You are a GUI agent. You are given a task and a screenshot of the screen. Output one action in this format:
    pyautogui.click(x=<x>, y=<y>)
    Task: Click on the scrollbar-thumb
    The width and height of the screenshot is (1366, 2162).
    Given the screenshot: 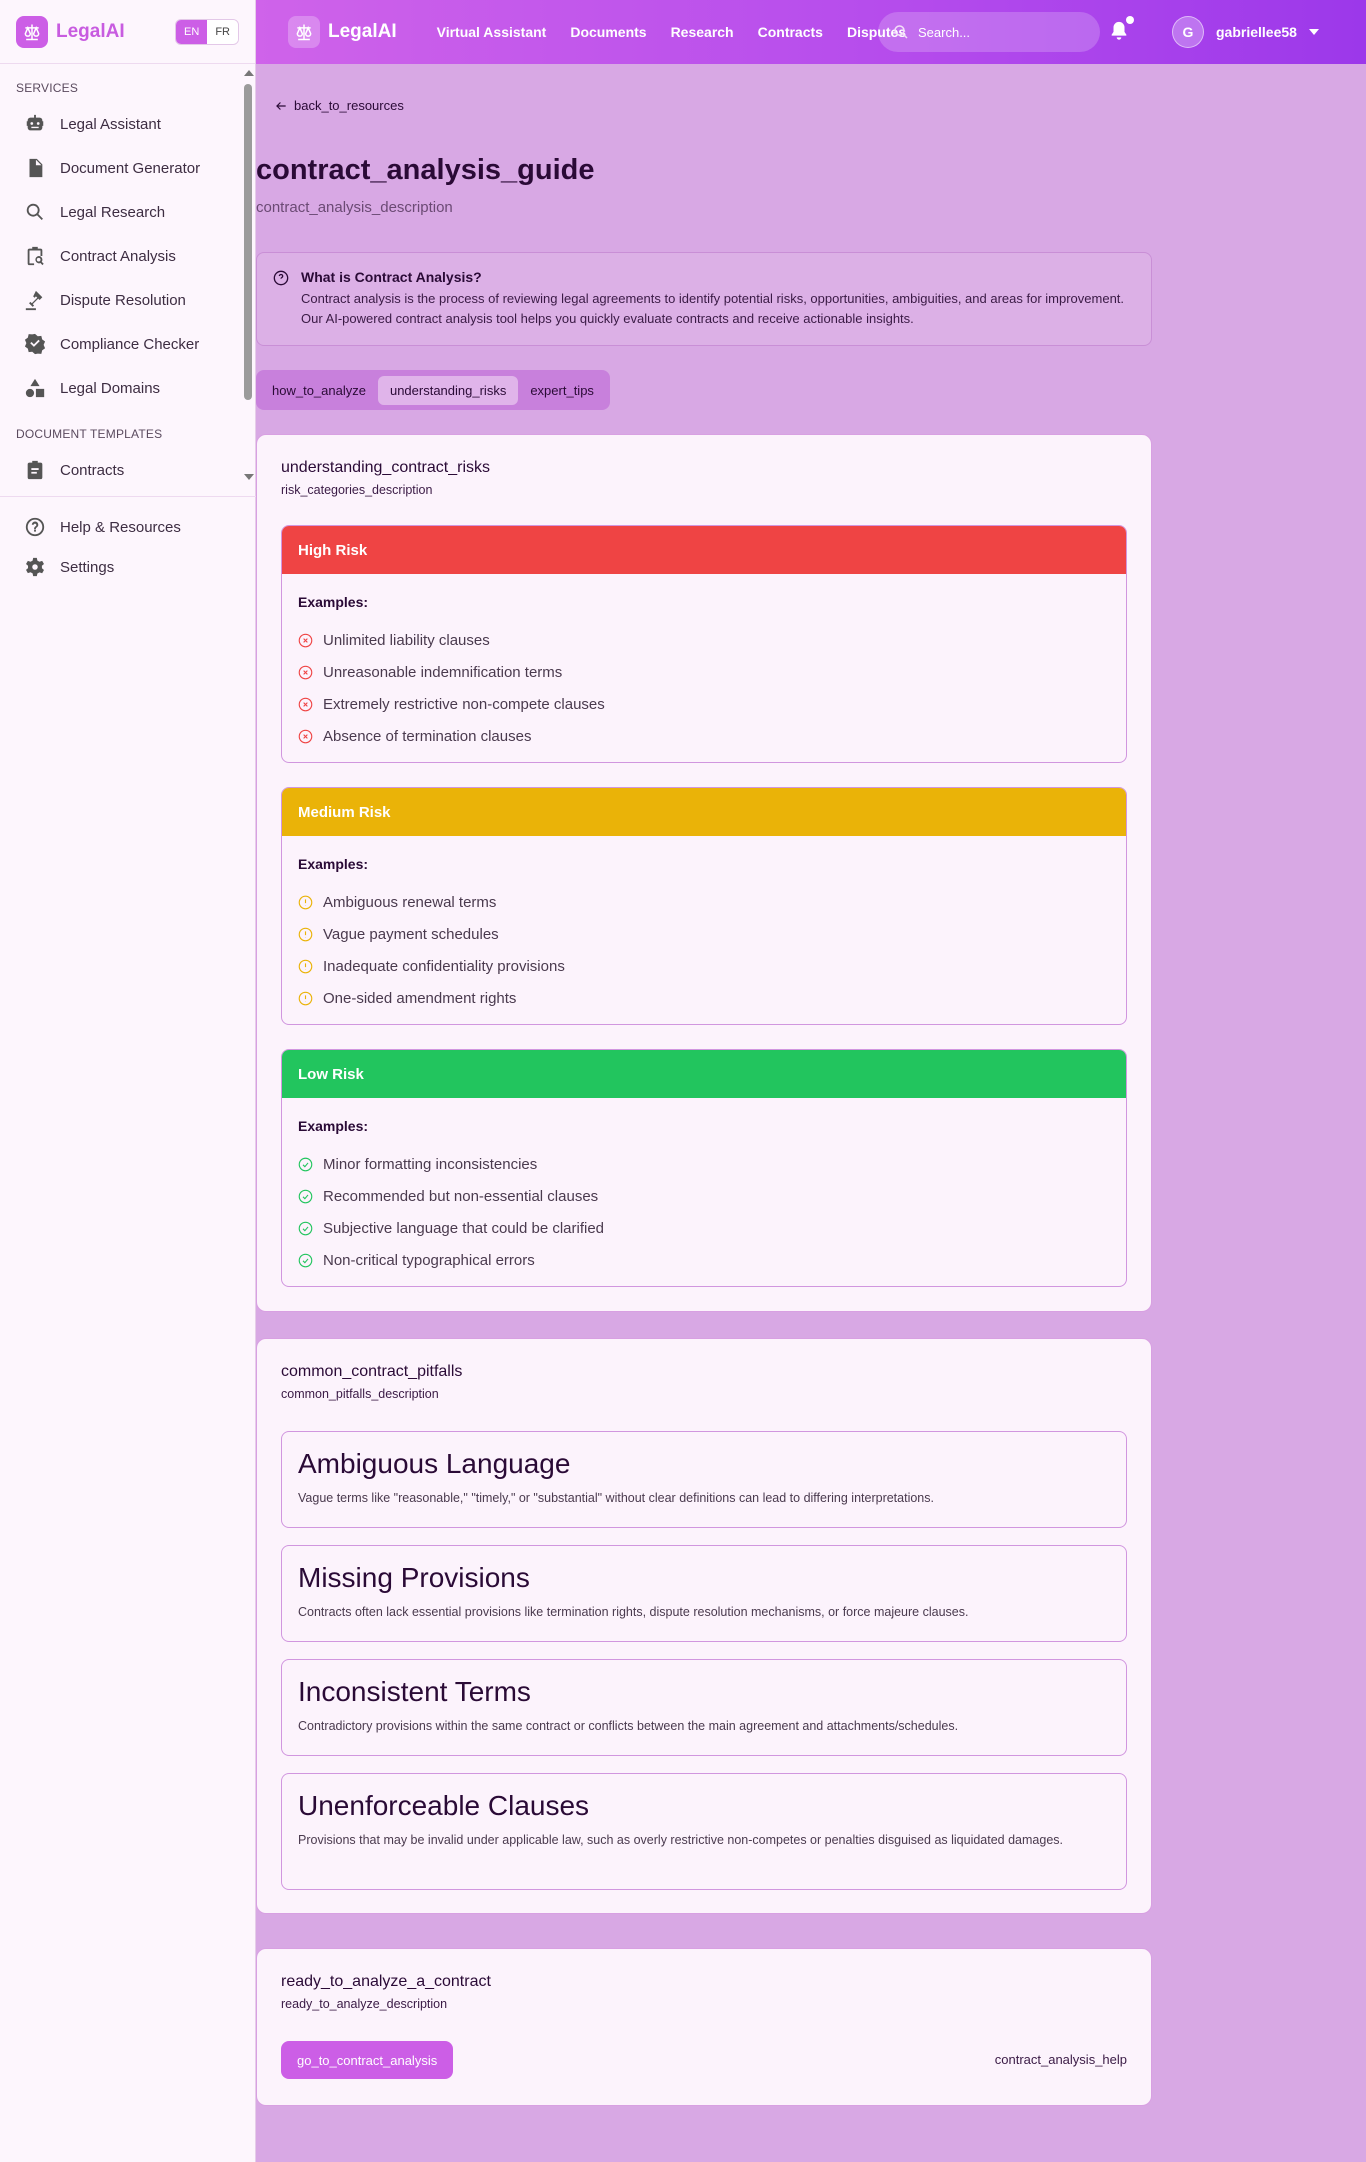 What is the action you would take?
    pyautogui.click(x=248, y=242)
    